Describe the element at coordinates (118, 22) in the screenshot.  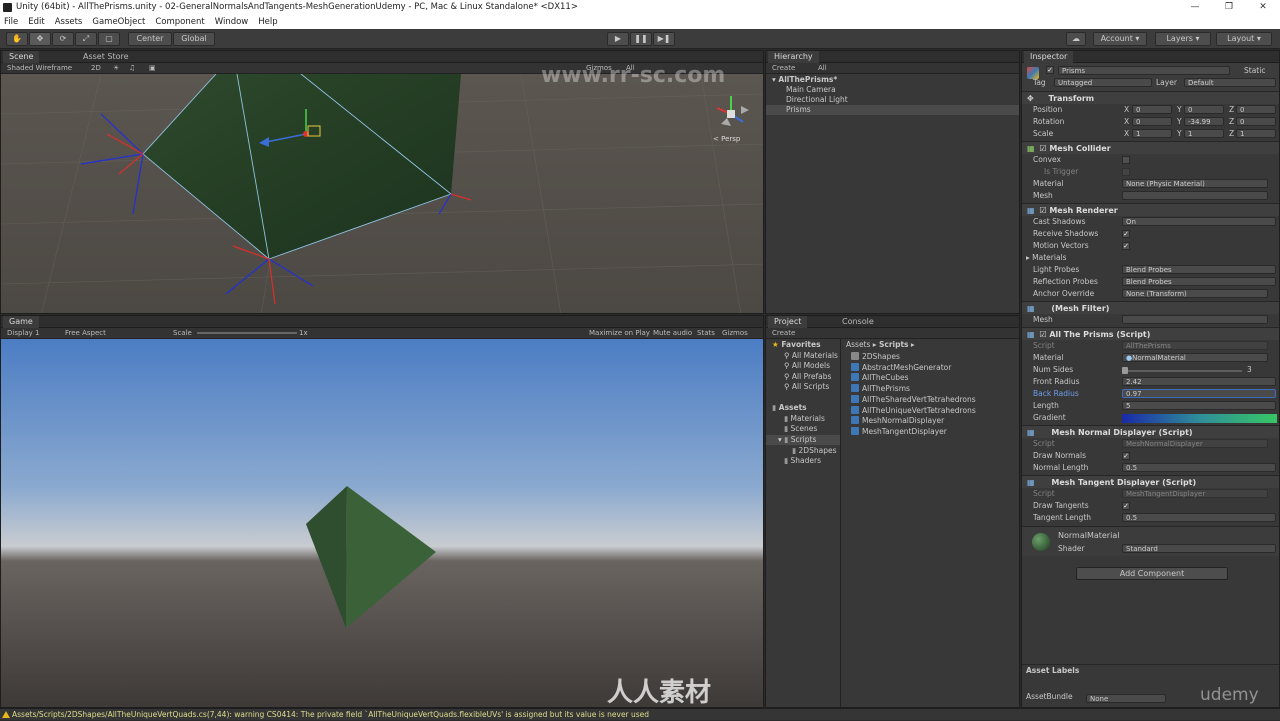
I see `menu-gameobject: GameObject` at that location.